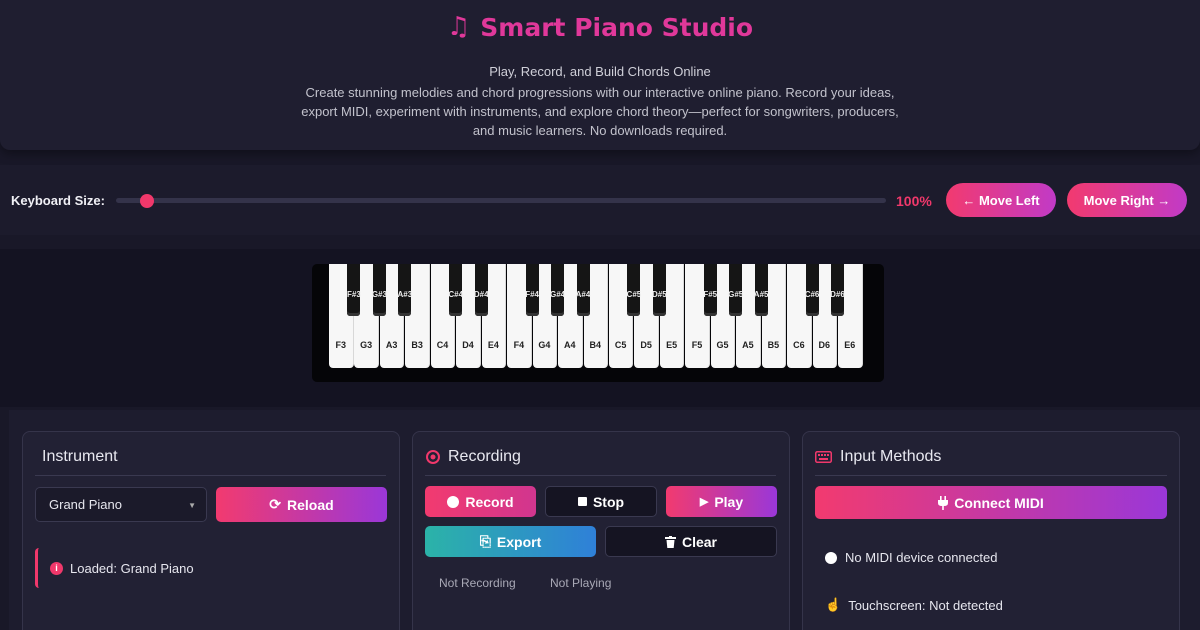  Describe the element at coordinates (519, 345) in the screenshot. I see `piano-key-label: F4` at that location.